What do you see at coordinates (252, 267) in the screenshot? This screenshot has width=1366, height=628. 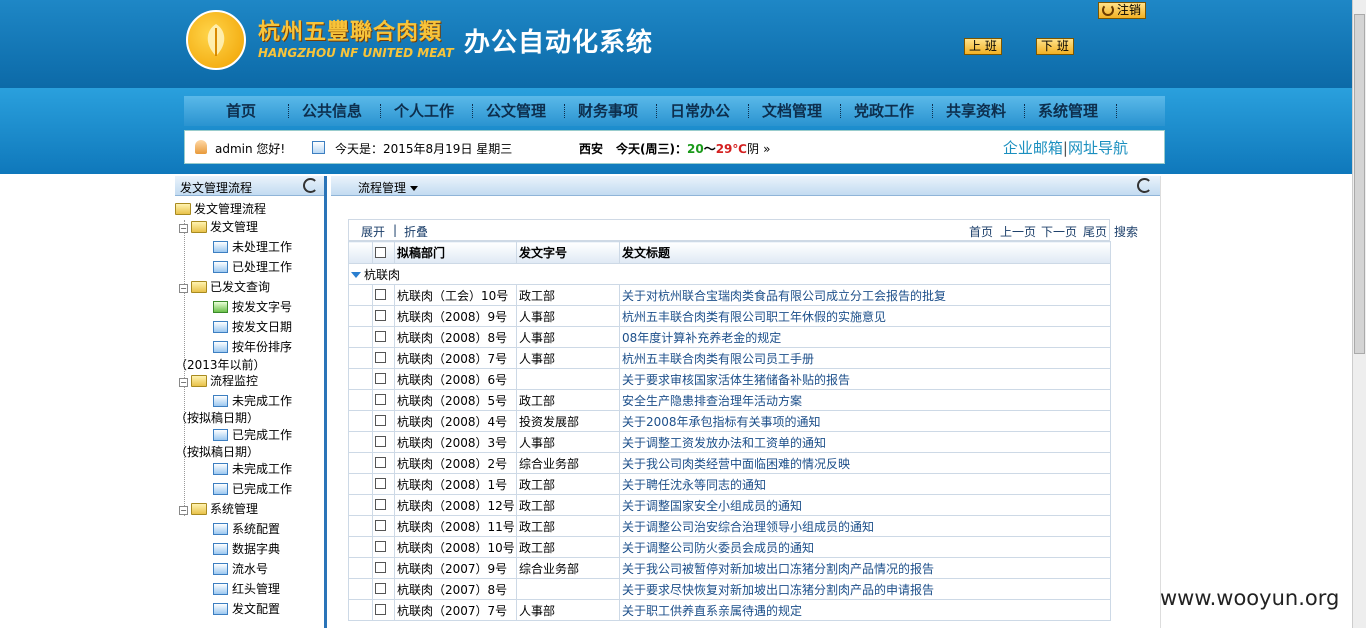 I see `tree-item-processed: 已处理工作` at bounding box center [252, 267].